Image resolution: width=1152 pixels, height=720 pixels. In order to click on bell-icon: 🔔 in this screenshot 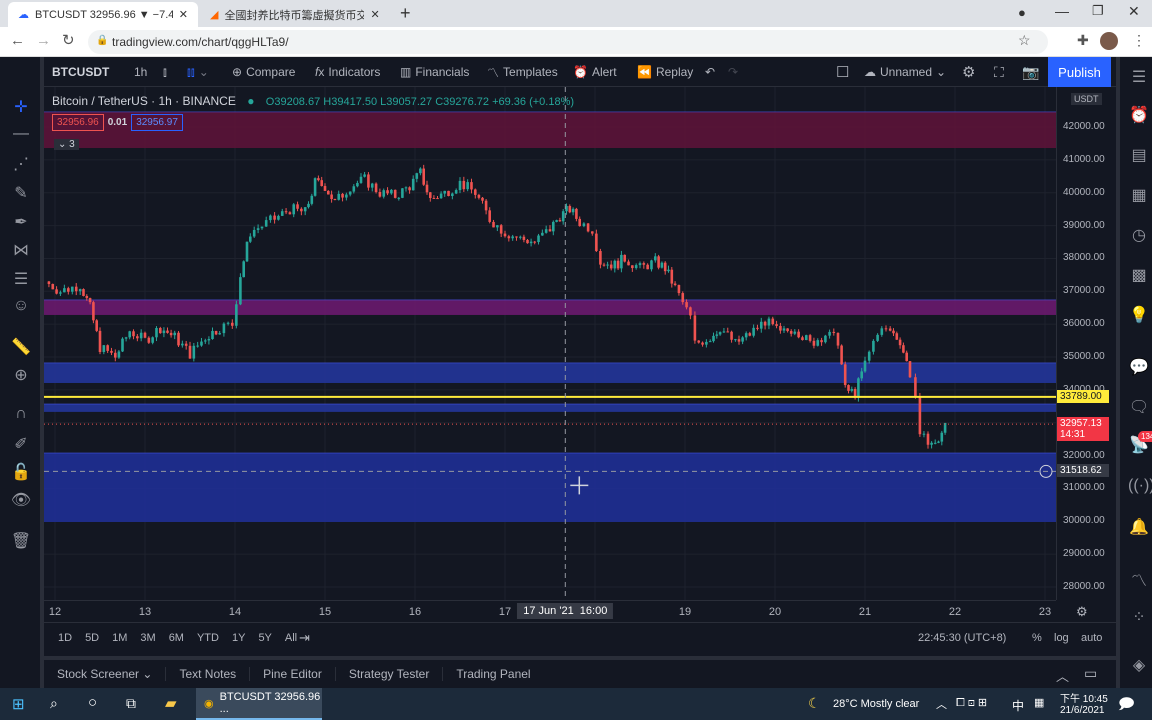, I will do `click(1139, 528)`.